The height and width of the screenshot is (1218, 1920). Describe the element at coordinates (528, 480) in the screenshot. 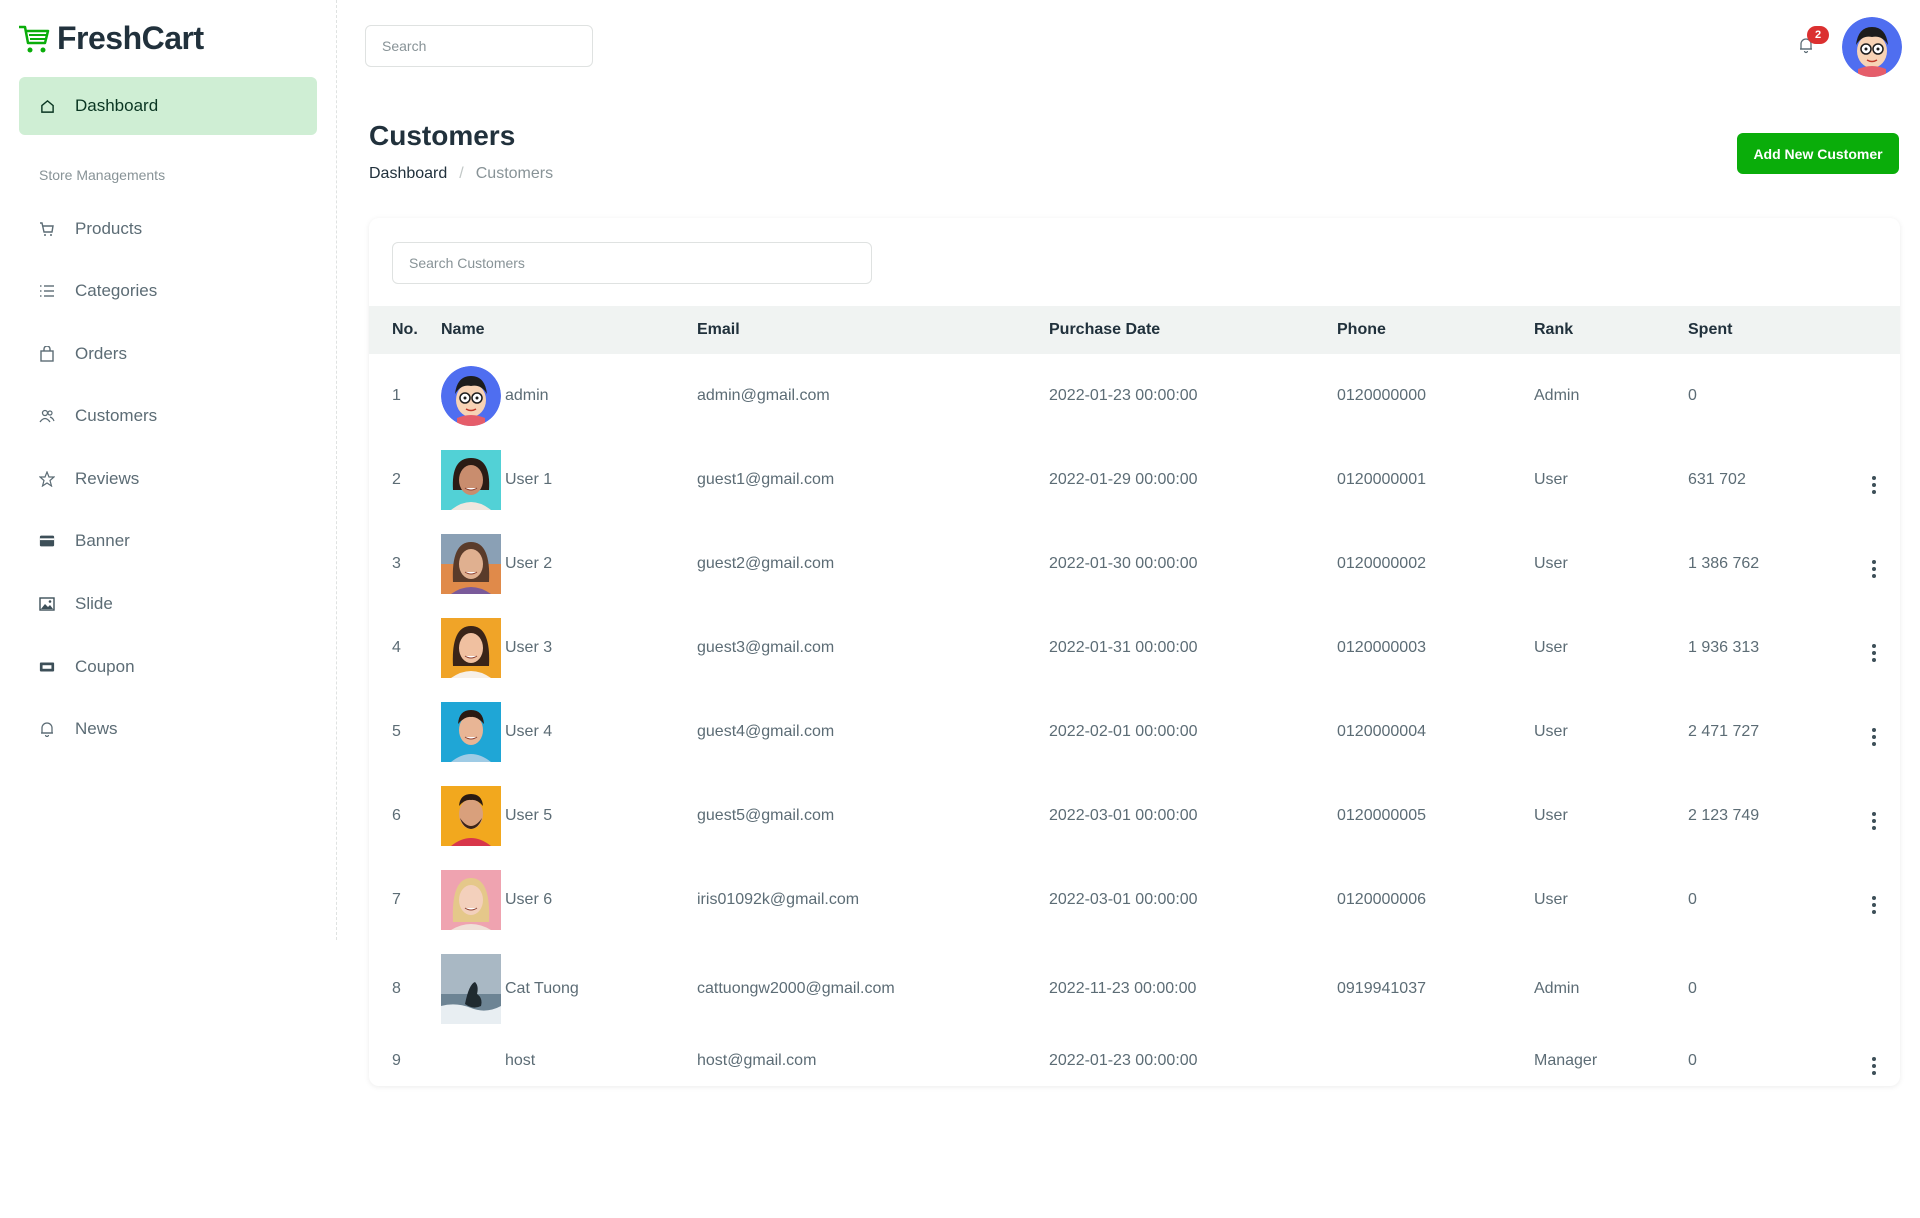

I see `customer-name: User 1` at that location.